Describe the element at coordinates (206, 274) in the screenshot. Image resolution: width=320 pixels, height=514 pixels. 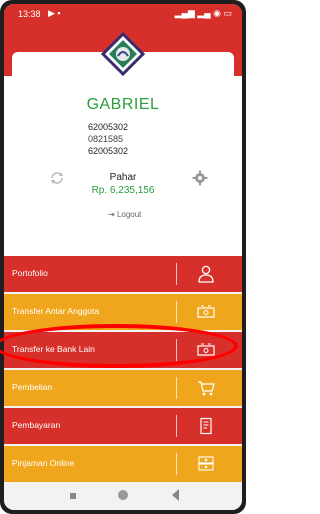
I see `user-icon` at that location.